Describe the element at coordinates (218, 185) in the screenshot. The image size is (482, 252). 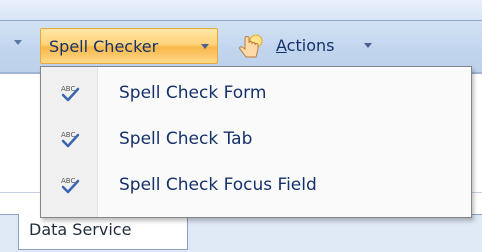
I see `menu-item-label: Spell Check Focus Field` at that location.